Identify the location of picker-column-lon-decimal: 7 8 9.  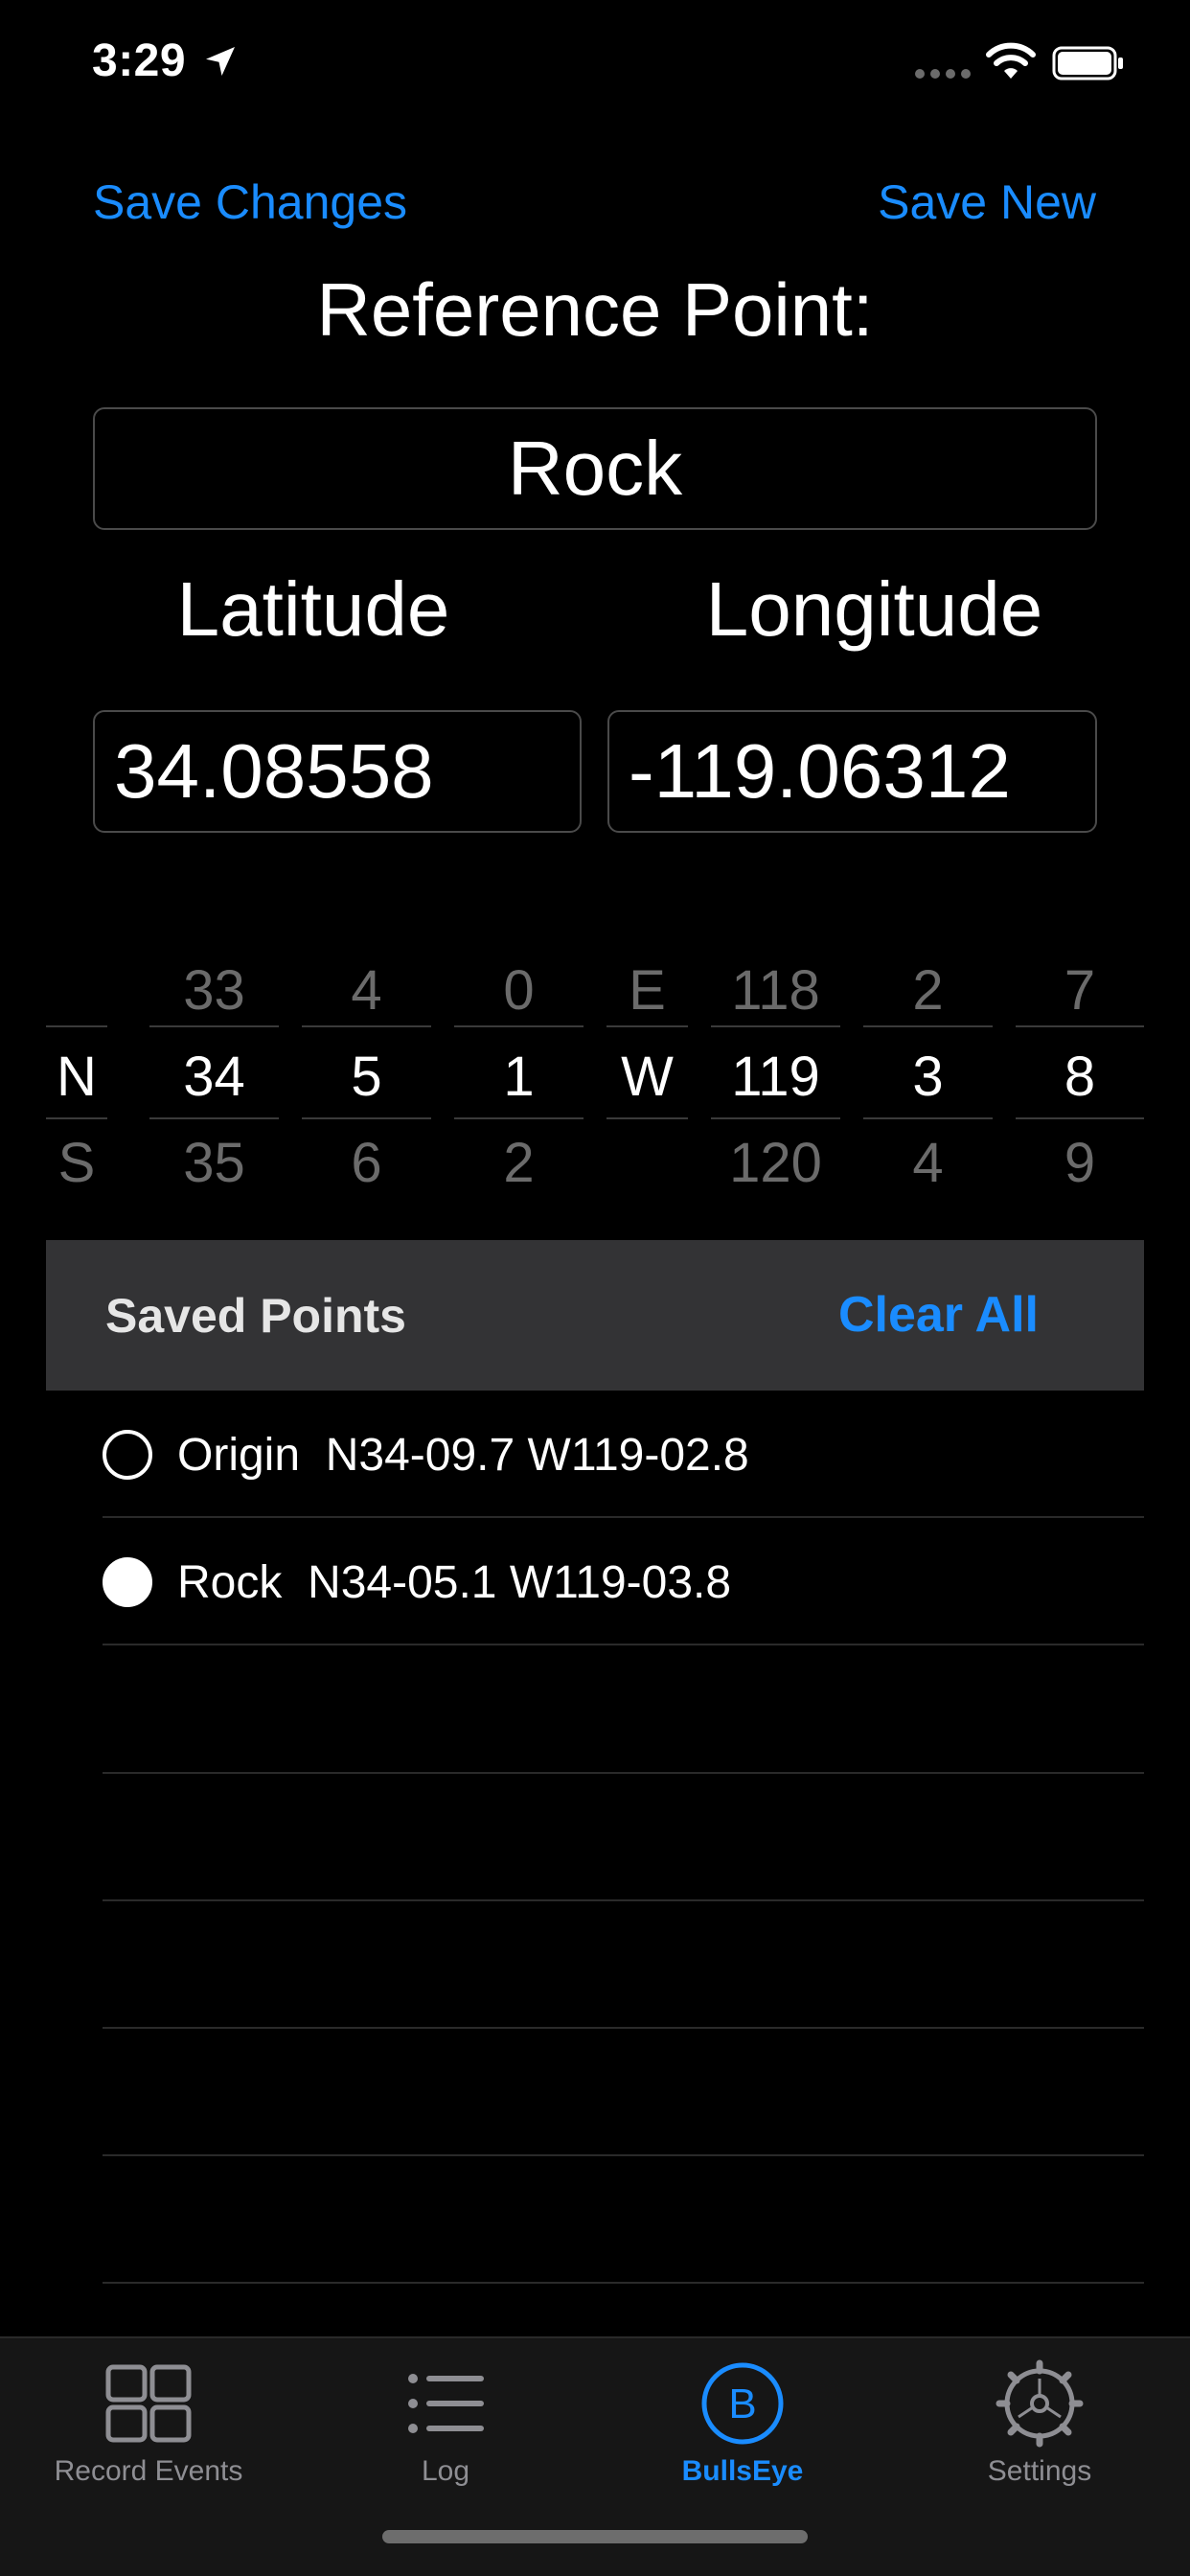
(1080, 1073).